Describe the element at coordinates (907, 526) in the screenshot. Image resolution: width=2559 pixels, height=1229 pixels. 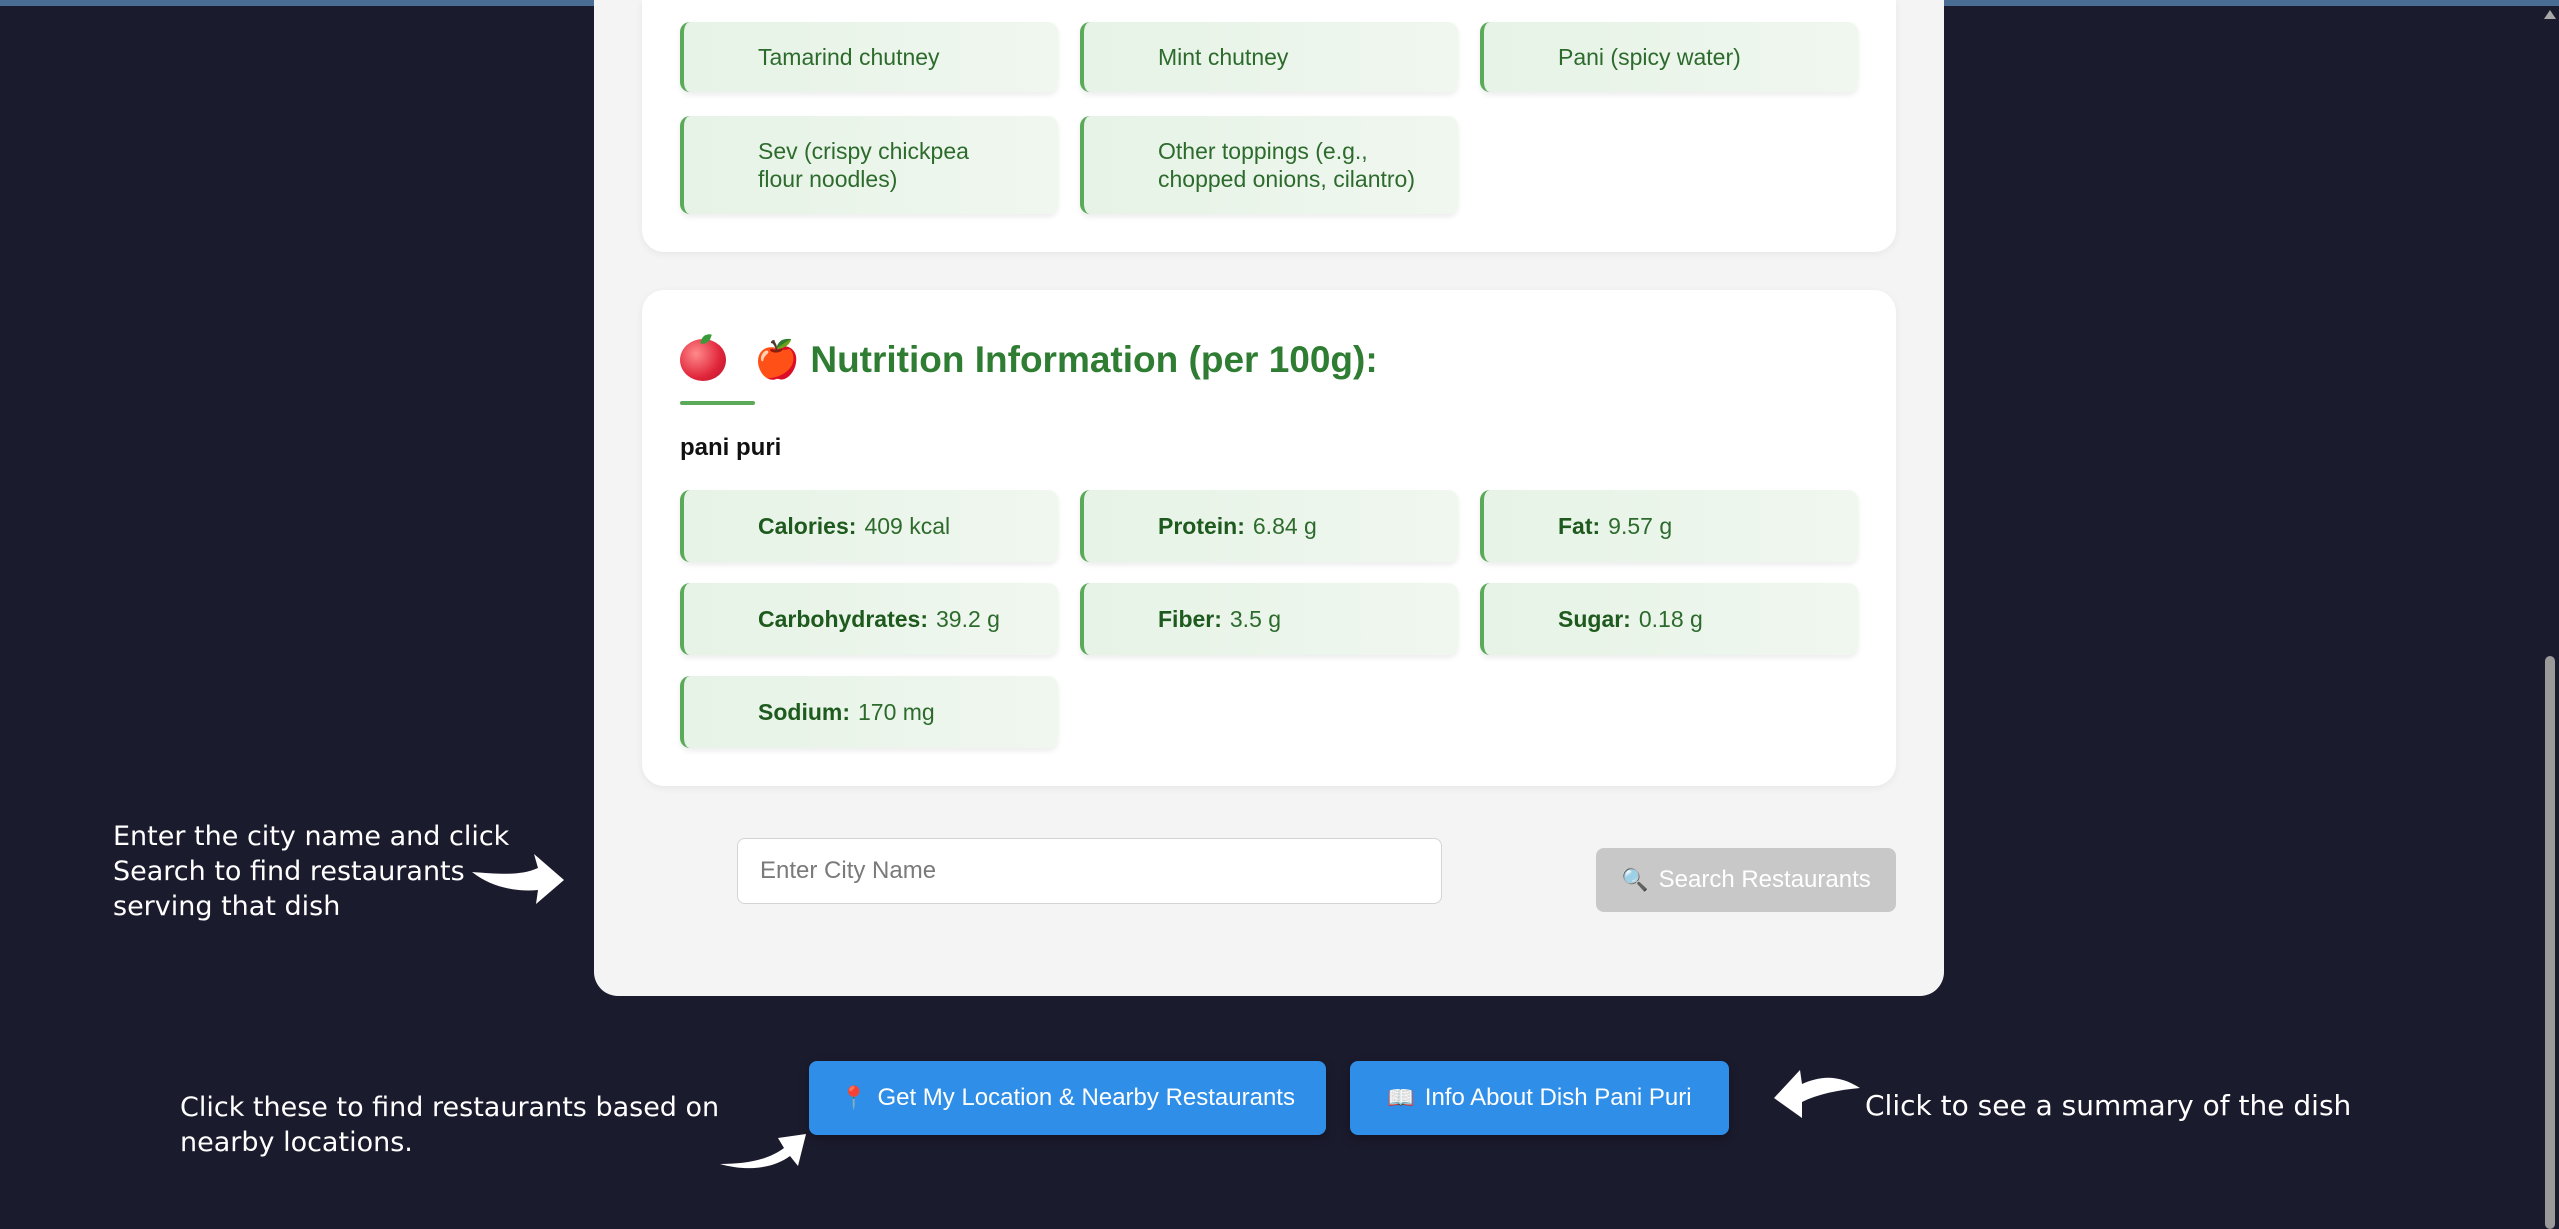
I see `nutrient-value: 409 kcal` at that location.